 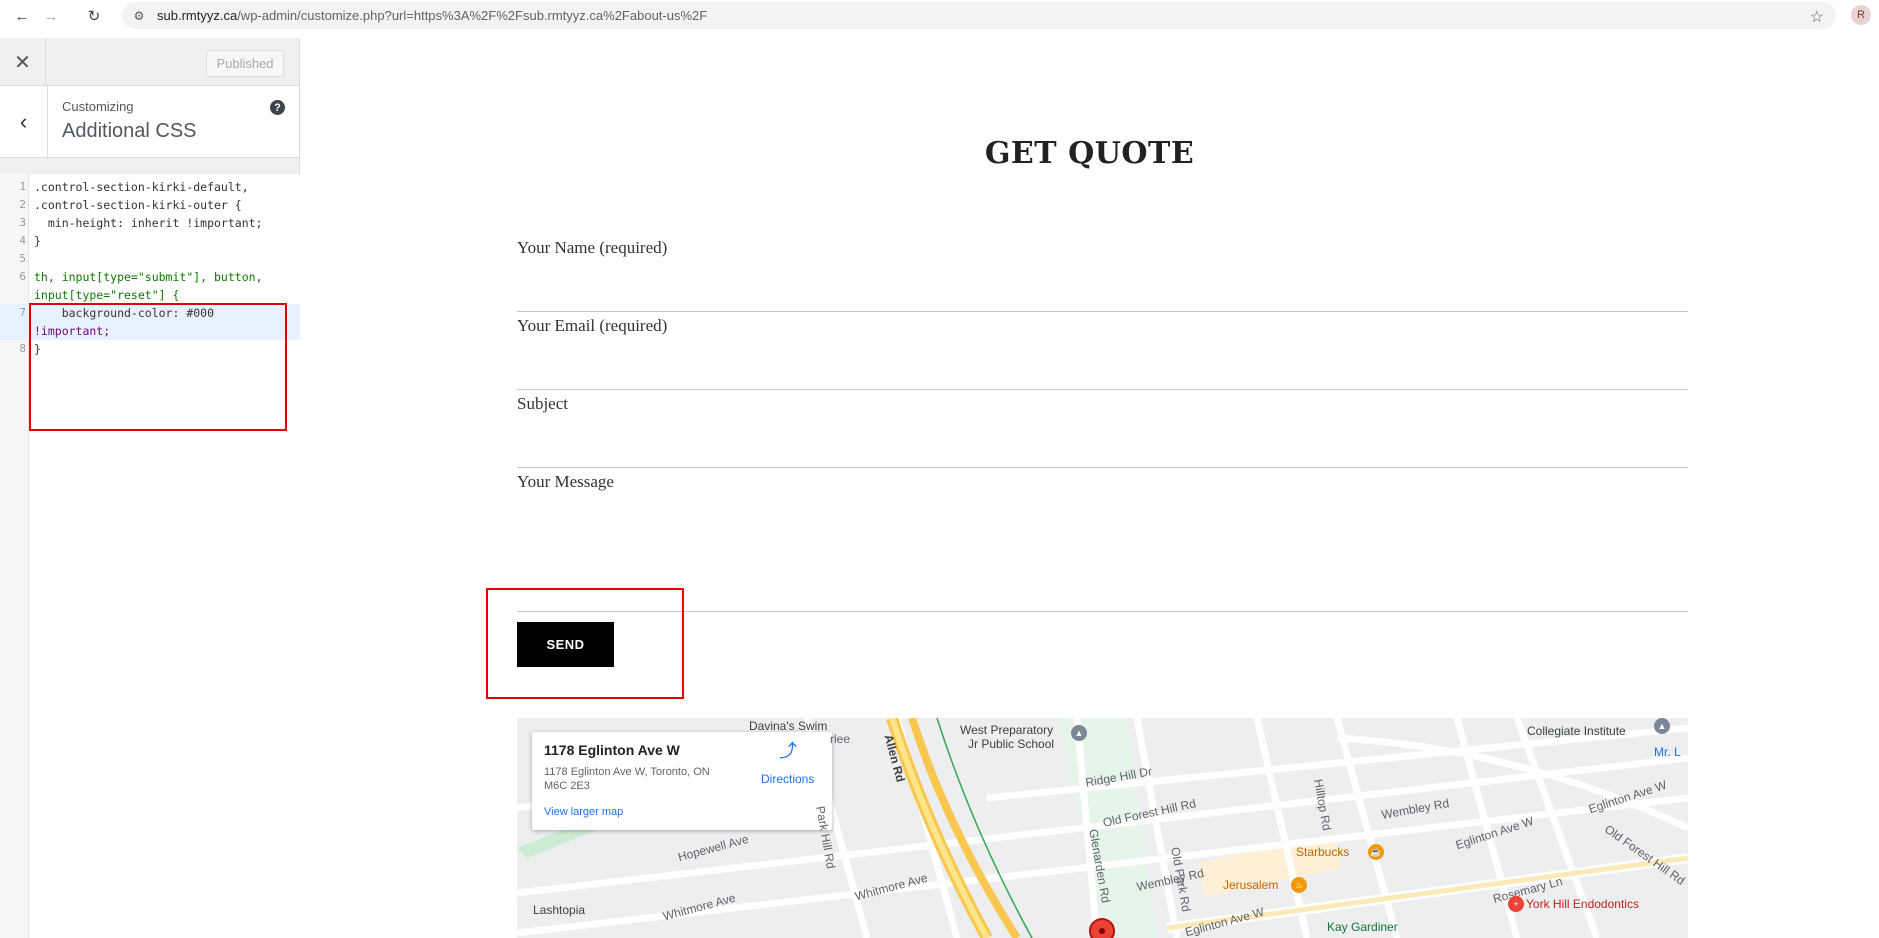 What do you see at coordinates (138, 205) in the screenshot?
I see `code-text: .control-section-kirki-outer {` at bounding box center [138, 205].